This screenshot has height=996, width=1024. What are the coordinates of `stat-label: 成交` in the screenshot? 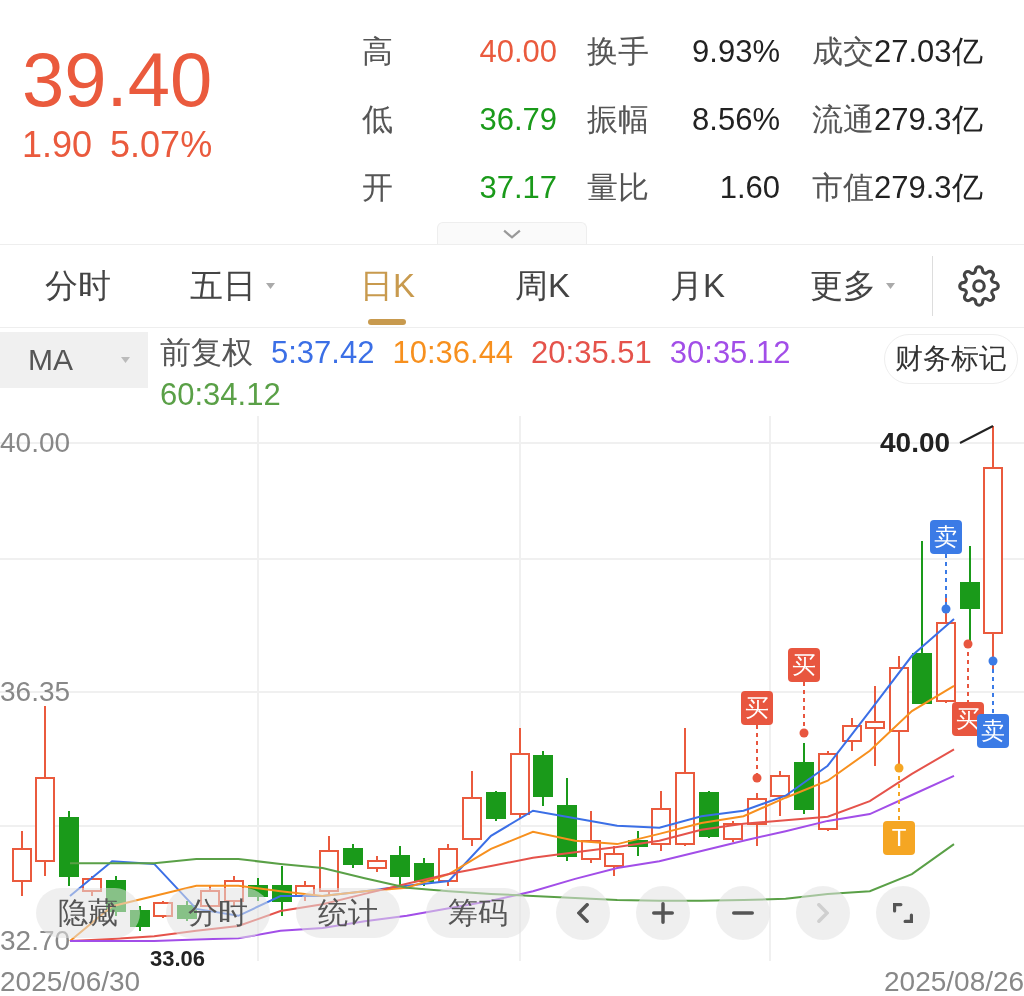 It's located at (843, 52).